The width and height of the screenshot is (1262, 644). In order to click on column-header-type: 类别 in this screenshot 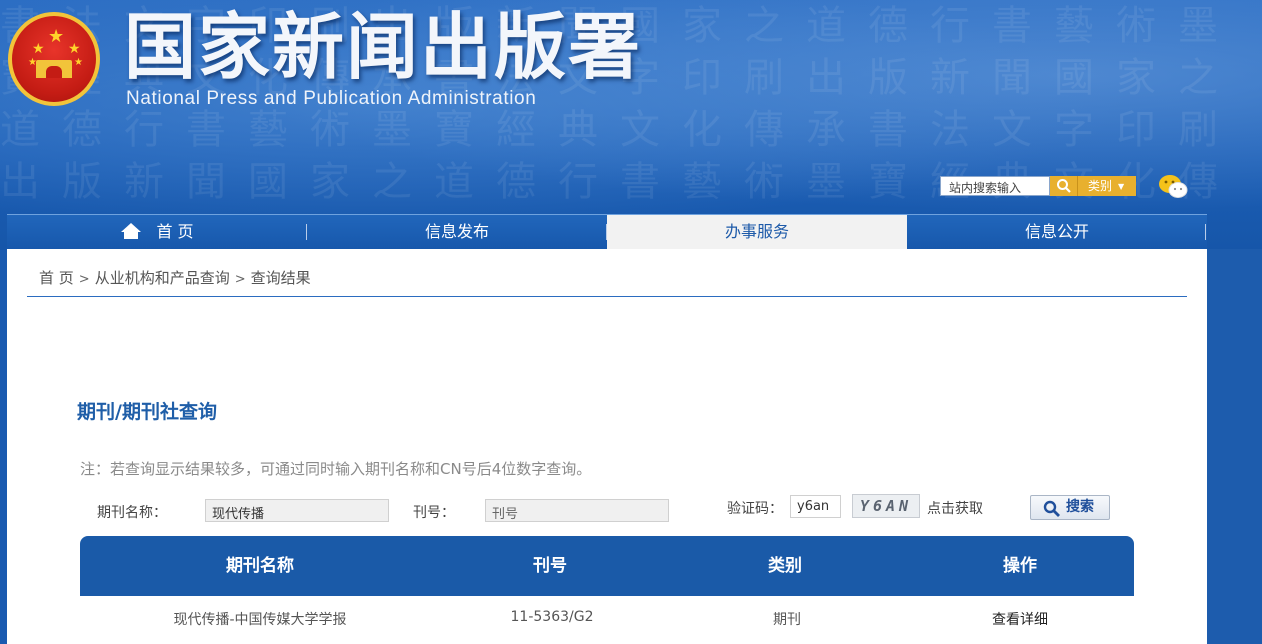, I will do `click(785, 566)`.